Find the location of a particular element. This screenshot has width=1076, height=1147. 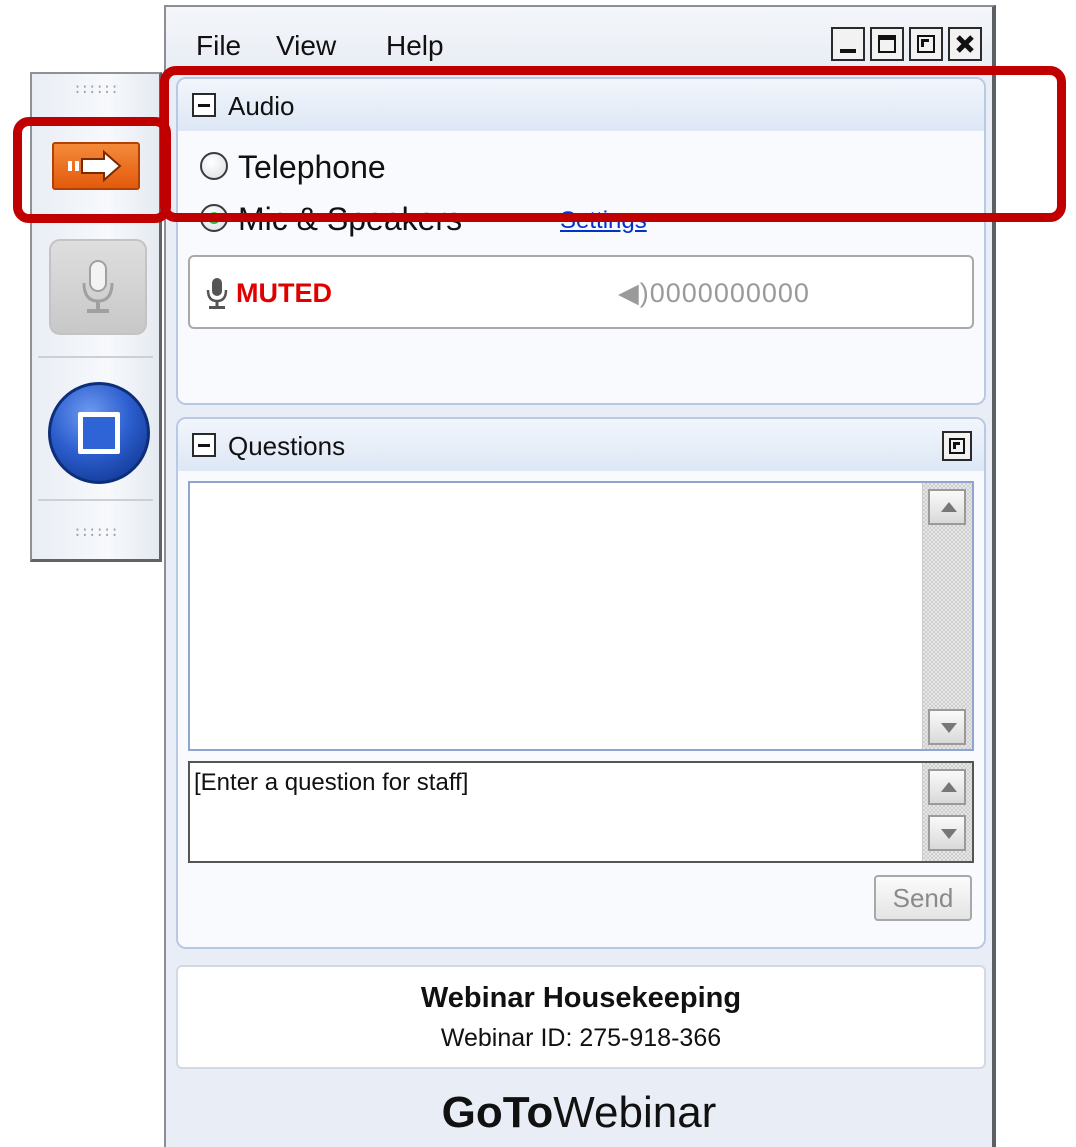

close-button is located at coordinates (965, 44).